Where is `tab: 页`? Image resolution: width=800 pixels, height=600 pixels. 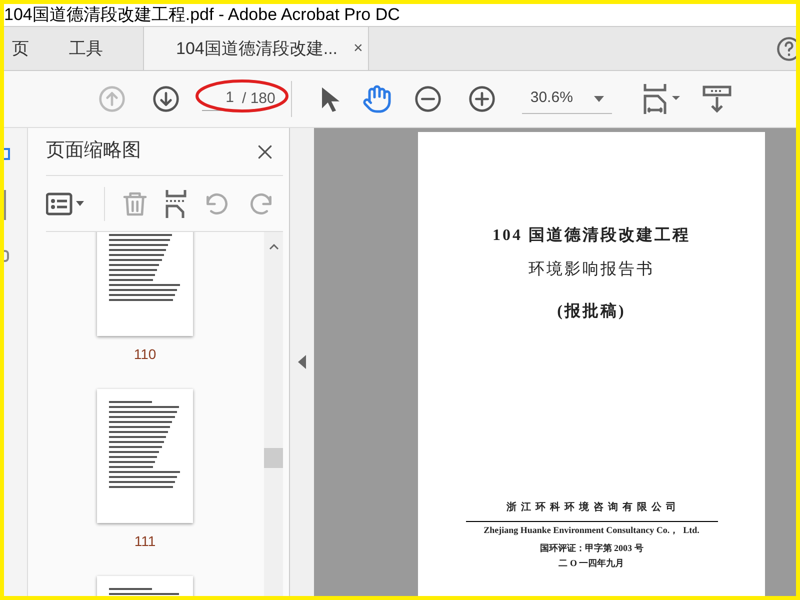 tab: 页 is located at coordinates (20, 48).